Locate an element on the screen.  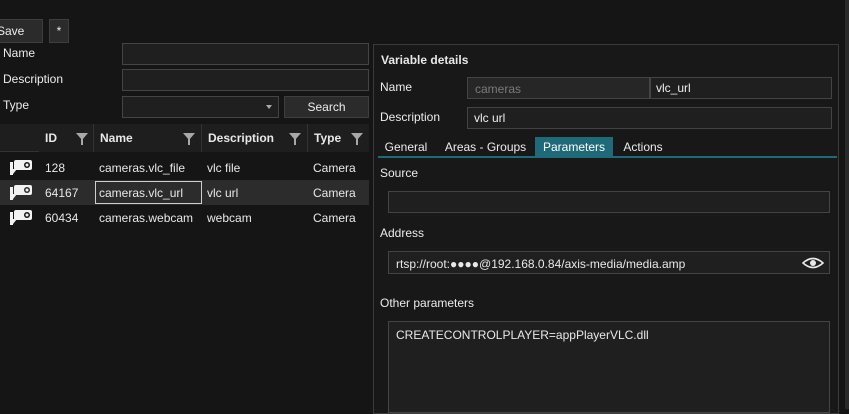
details-name-input is located at coordinates (741, 88).